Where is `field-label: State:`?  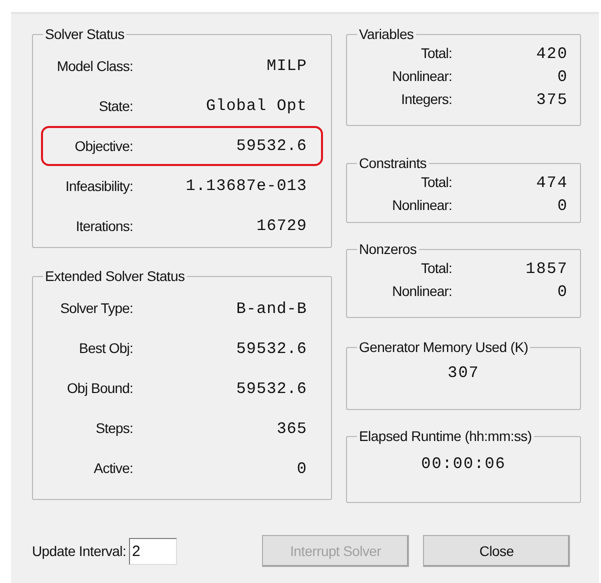 field-label: State: is located at coordinates (115, 106).